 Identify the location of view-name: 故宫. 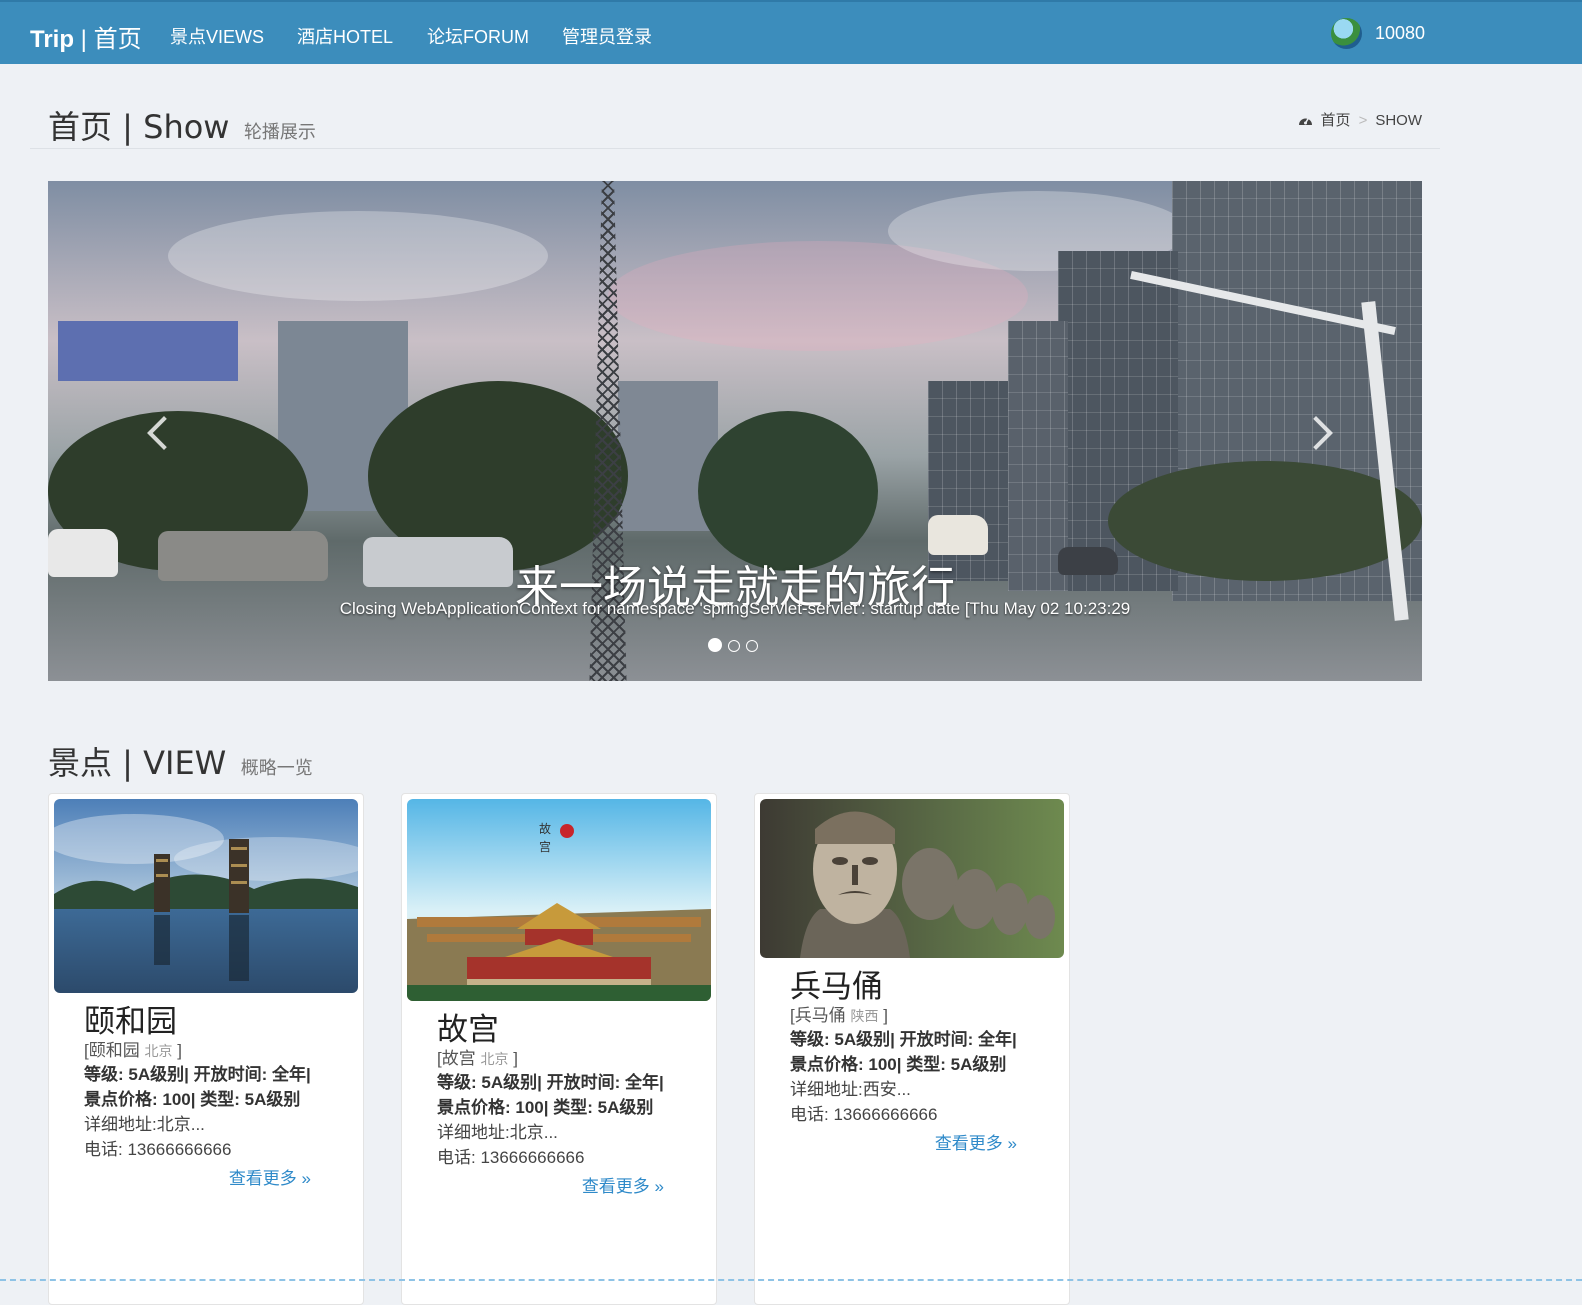
(468, 1029).